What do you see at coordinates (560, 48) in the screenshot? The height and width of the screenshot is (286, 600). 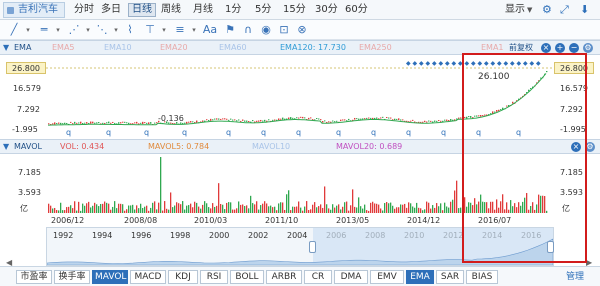 I see `add-icon: +` at bounding box center [560, 48].